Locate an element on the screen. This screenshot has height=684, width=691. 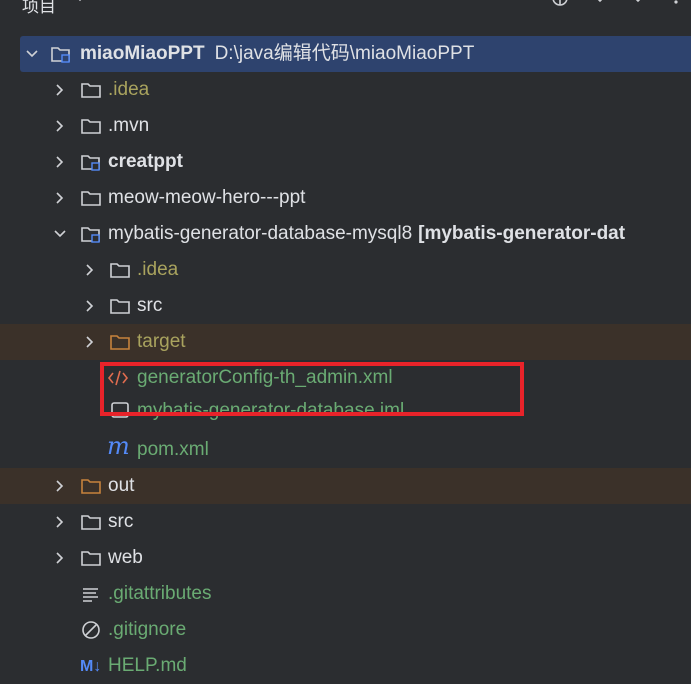
tree-row-meow-meow-hero: meow-meow-hero---ppt is located at coordinates (345, 198).